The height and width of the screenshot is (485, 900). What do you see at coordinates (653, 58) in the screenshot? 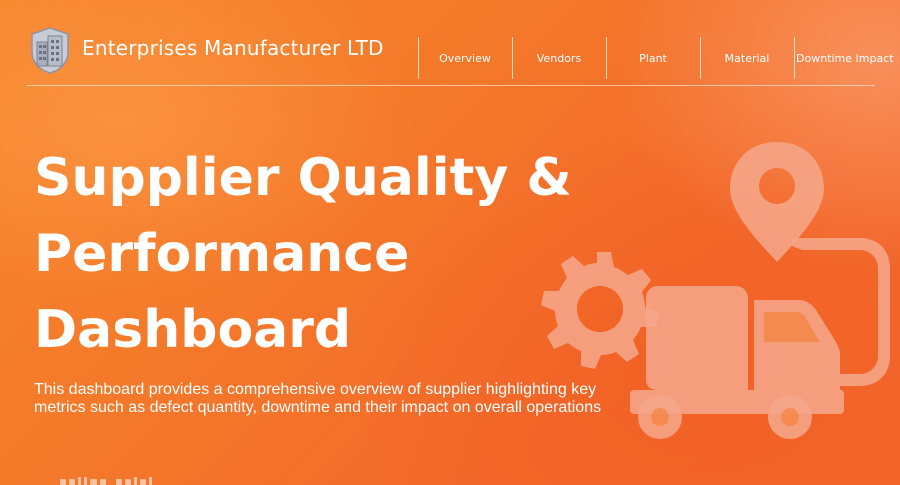
I see `nav-plant: Plant` at bounding box center [653, 58].